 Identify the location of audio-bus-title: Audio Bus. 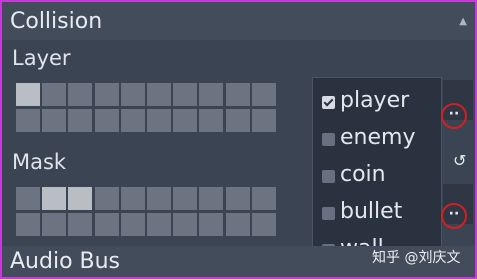
(65, 261).